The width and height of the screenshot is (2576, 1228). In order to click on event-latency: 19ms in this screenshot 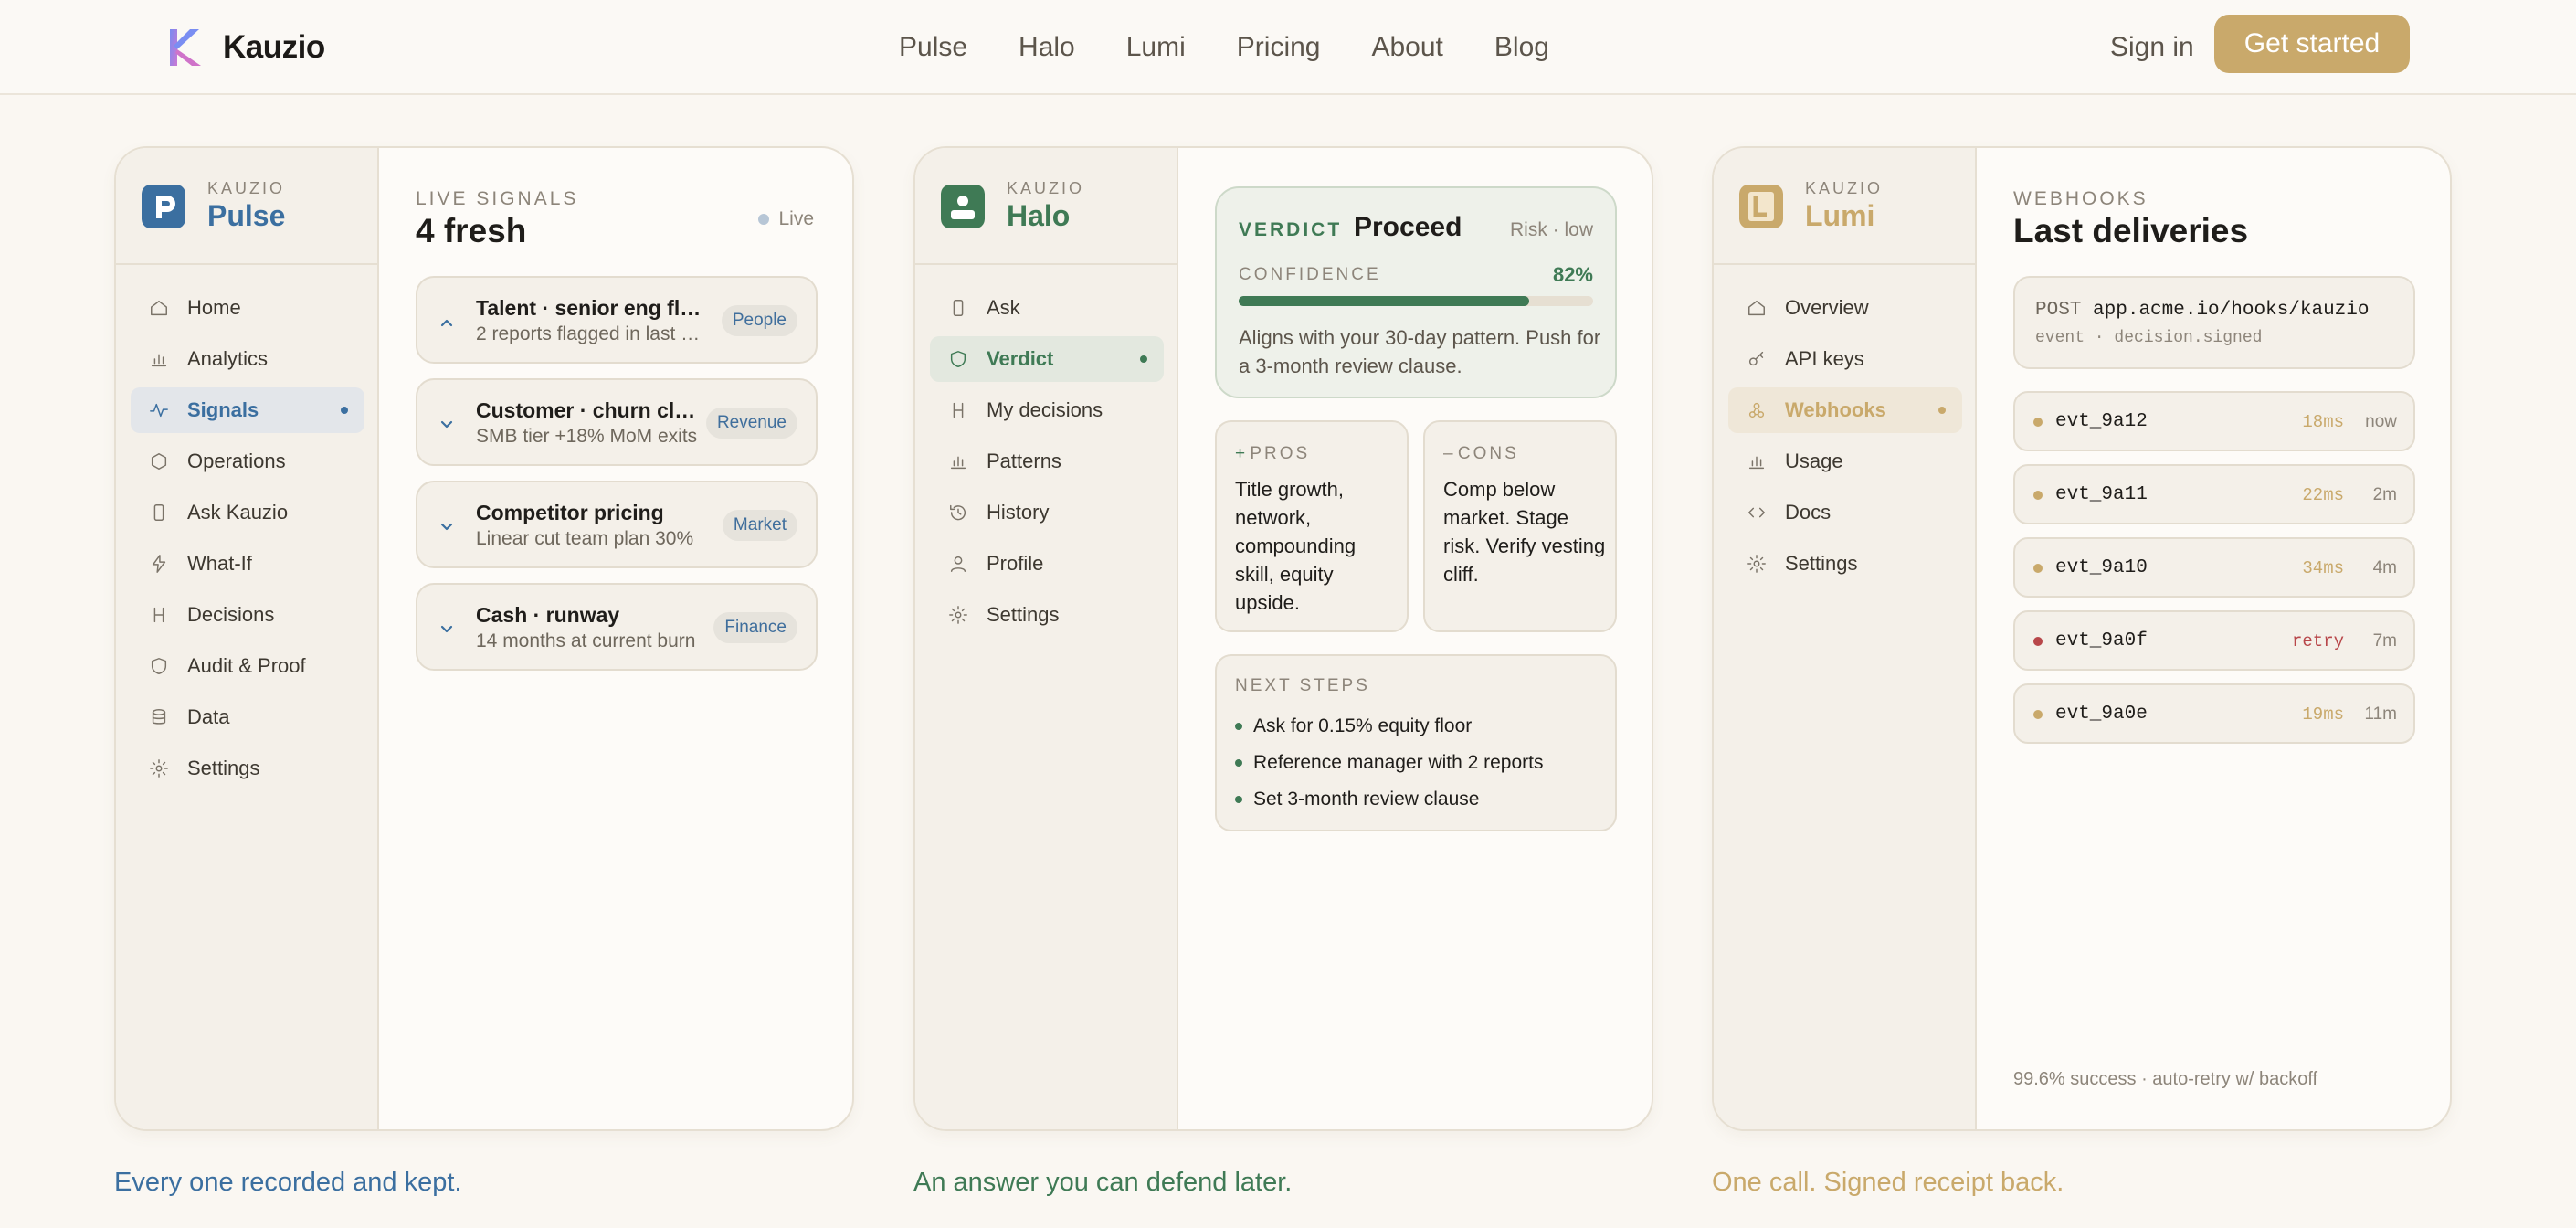, I will do `click(2323, 714)`.